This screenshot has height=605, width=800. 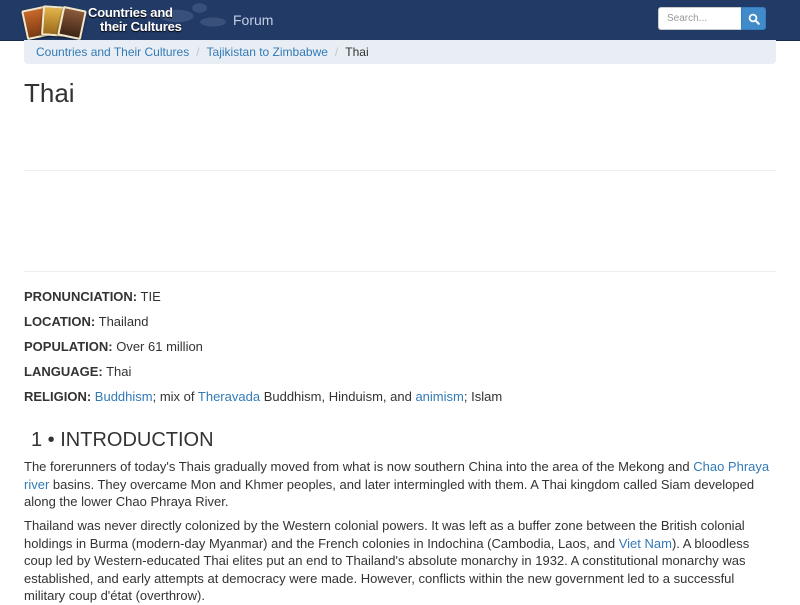 What do you see at coordinates (58, 396) in the screenshot?
I see `fact-label: RELIGION:` at bounding box center [58, 396].